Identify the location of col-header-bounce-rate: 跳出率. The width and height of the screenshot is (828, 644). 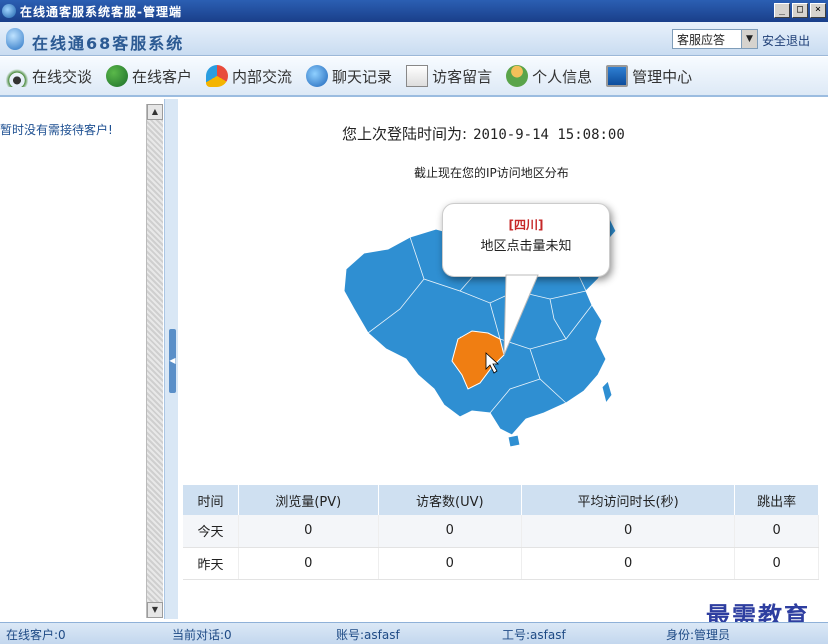
(776, 500).